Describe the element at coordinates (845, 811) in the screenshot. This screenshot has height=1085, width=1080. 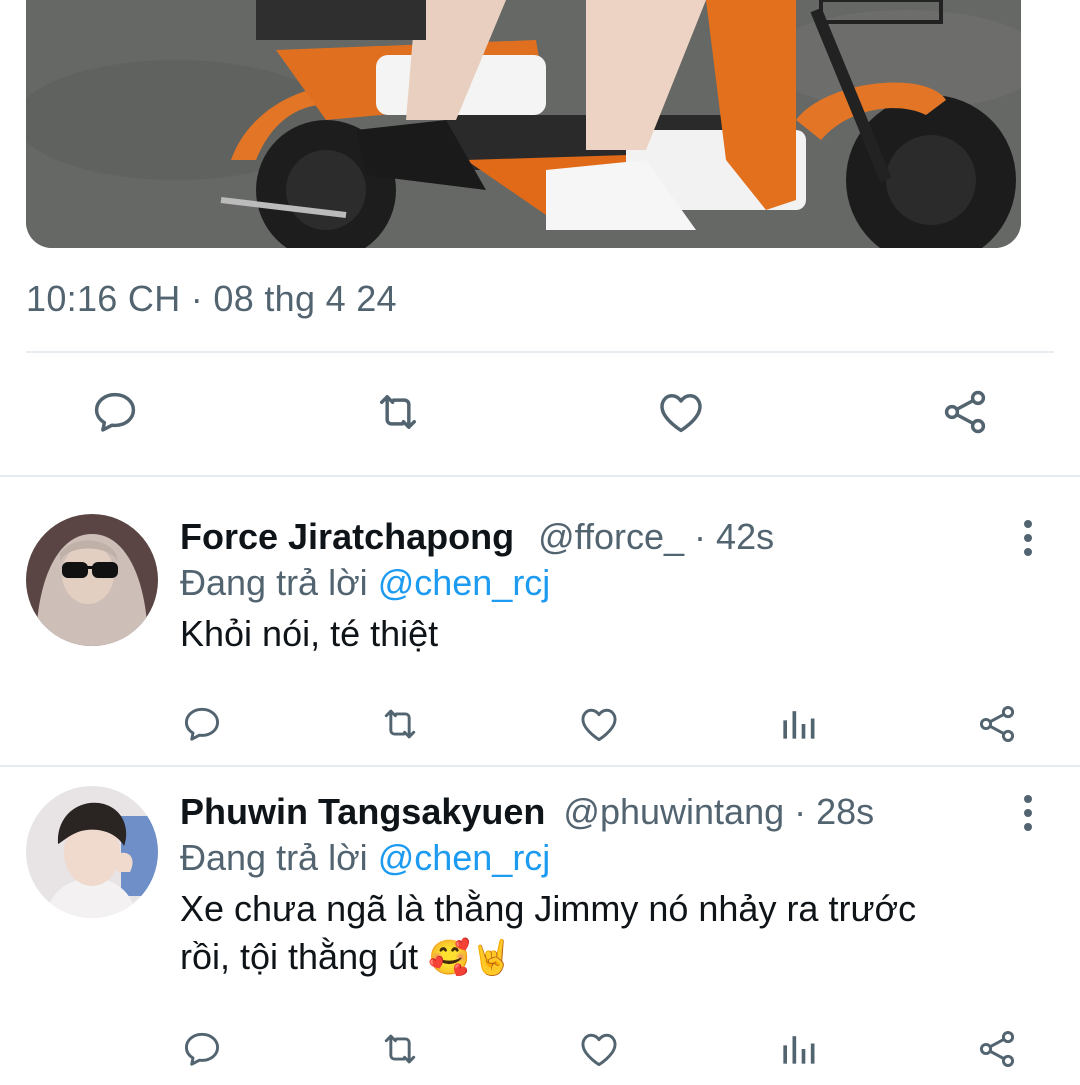
I see `reply-time: 28s` at that location.